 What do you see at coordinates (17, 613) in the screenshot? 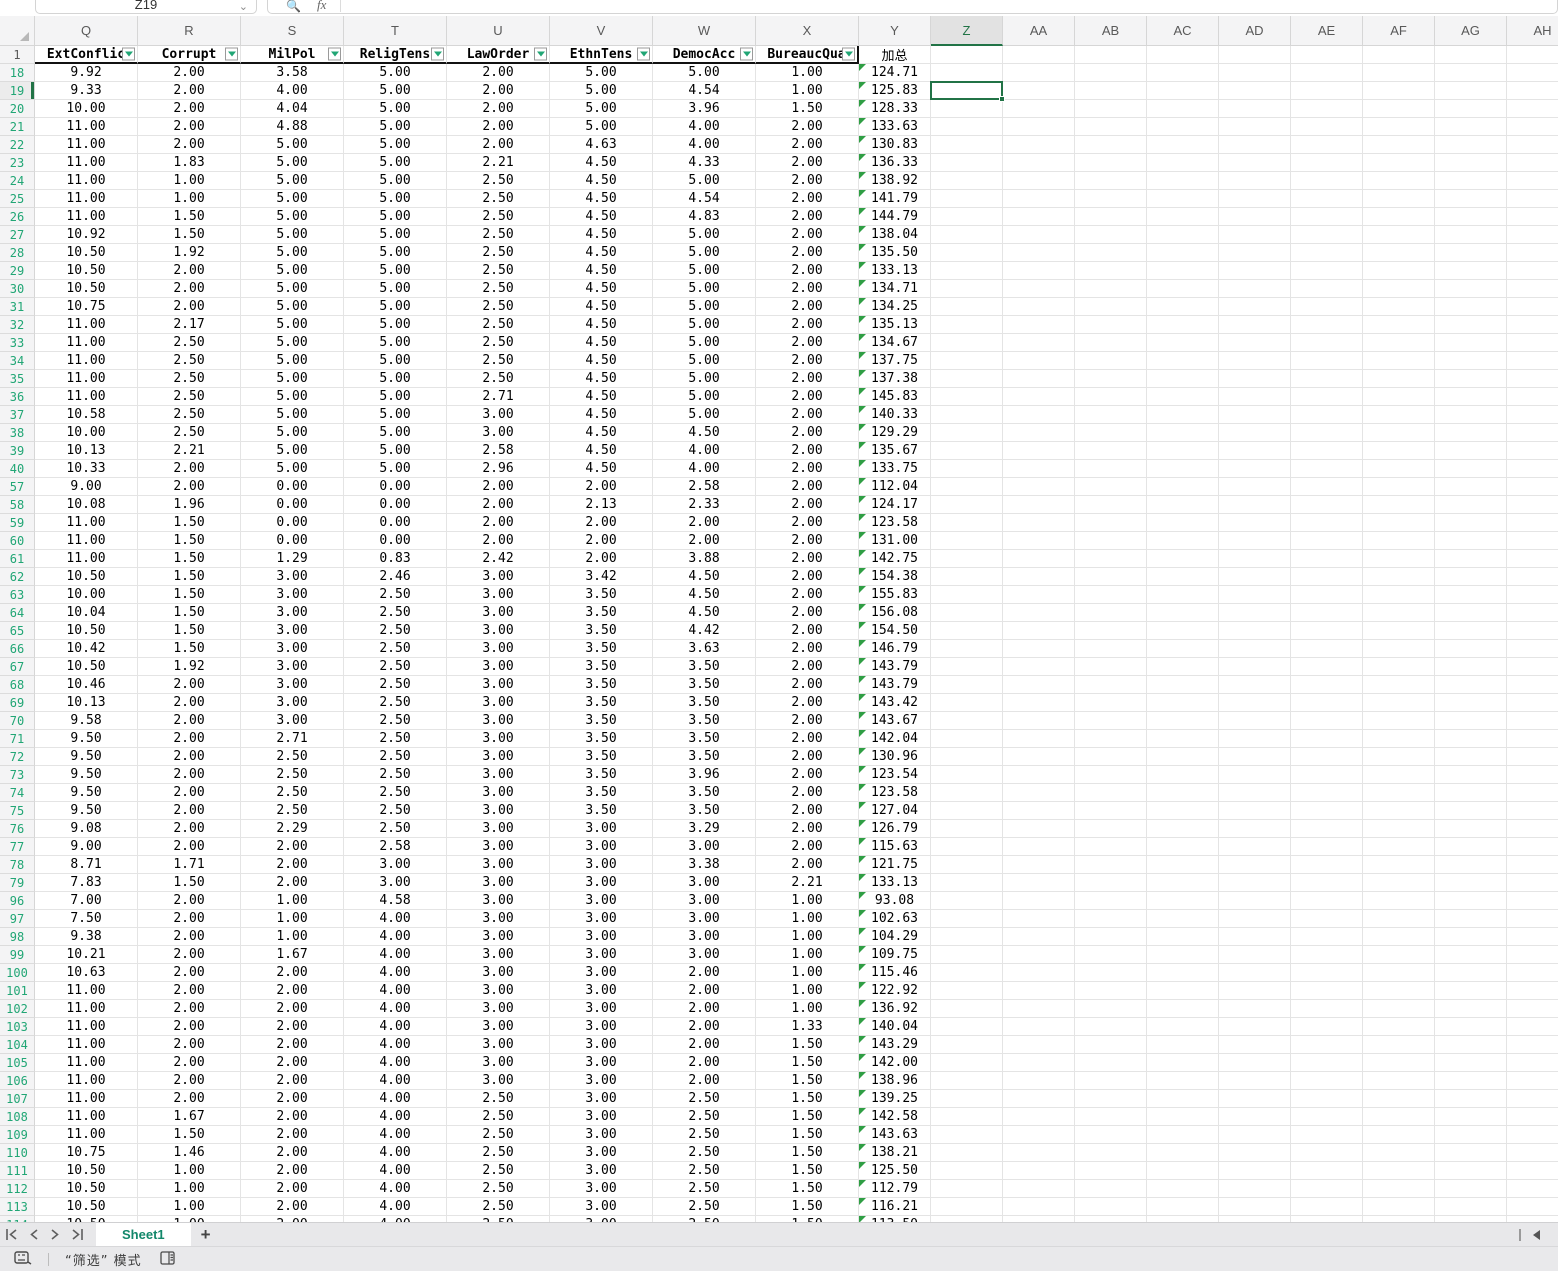
I see `row-header-64: 64` at bounding box center [17, 613].